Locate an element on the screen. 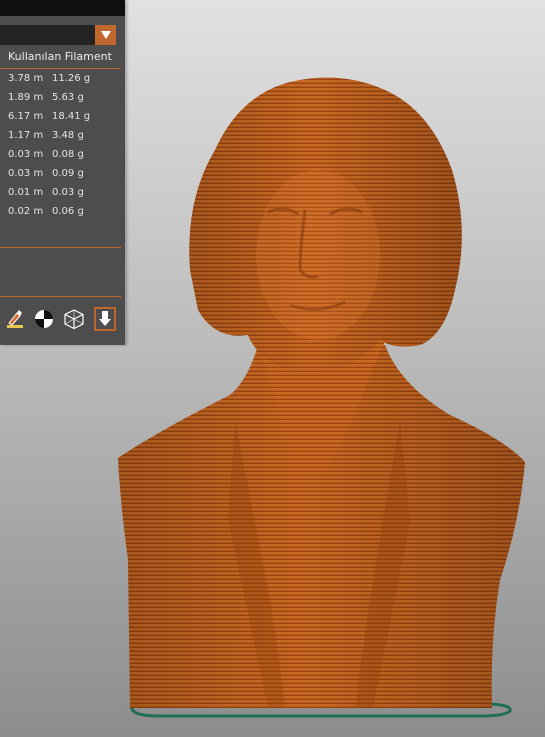  filament-length: 3.78 m is located at coordinates (26, 78).